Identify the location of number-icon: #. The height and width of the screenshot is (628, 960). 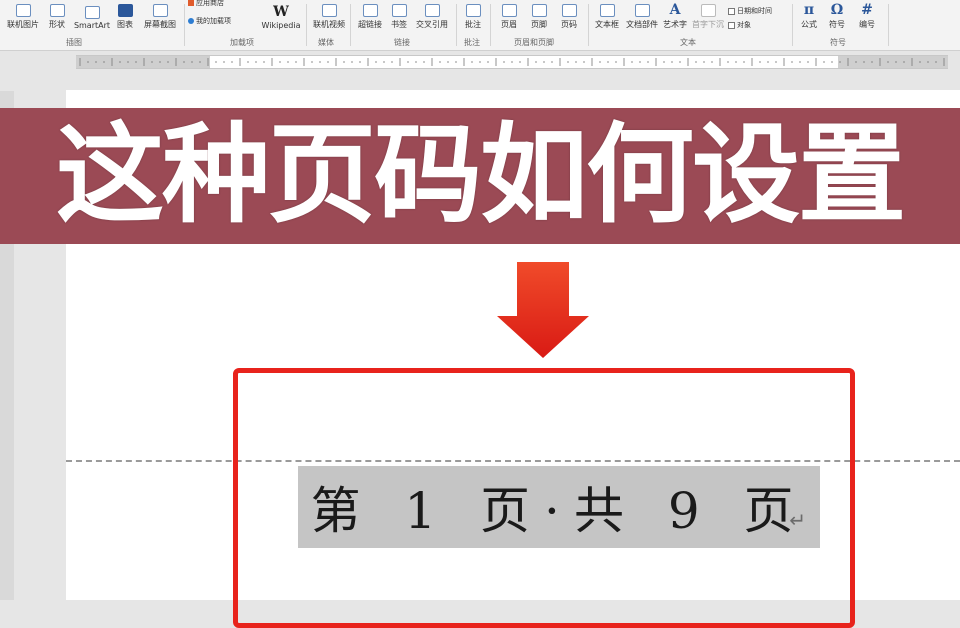
(867, 10).